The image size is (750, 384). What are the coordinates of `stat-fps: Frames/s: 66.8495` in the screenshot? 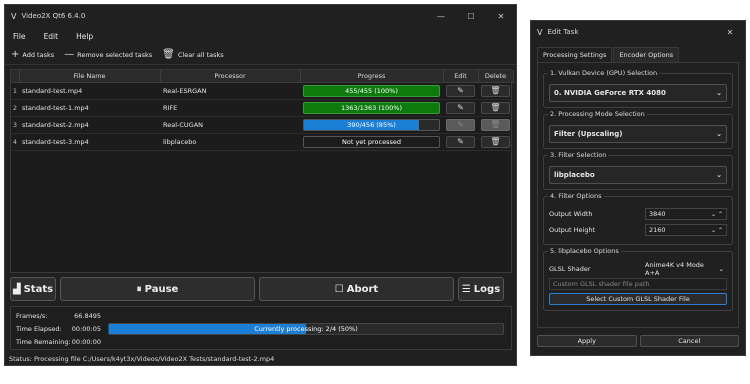 It's located at (58, 316).